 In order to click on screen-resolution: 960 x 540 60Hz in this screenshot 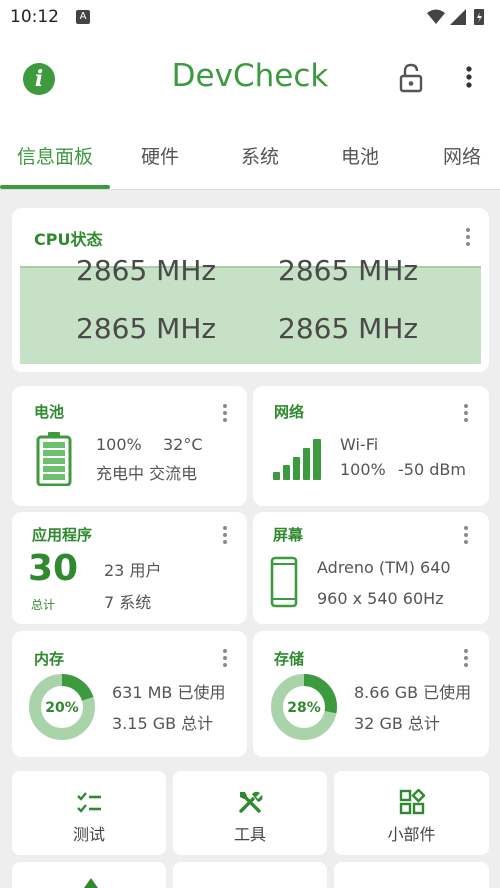, I will do `click(380, 598)`.